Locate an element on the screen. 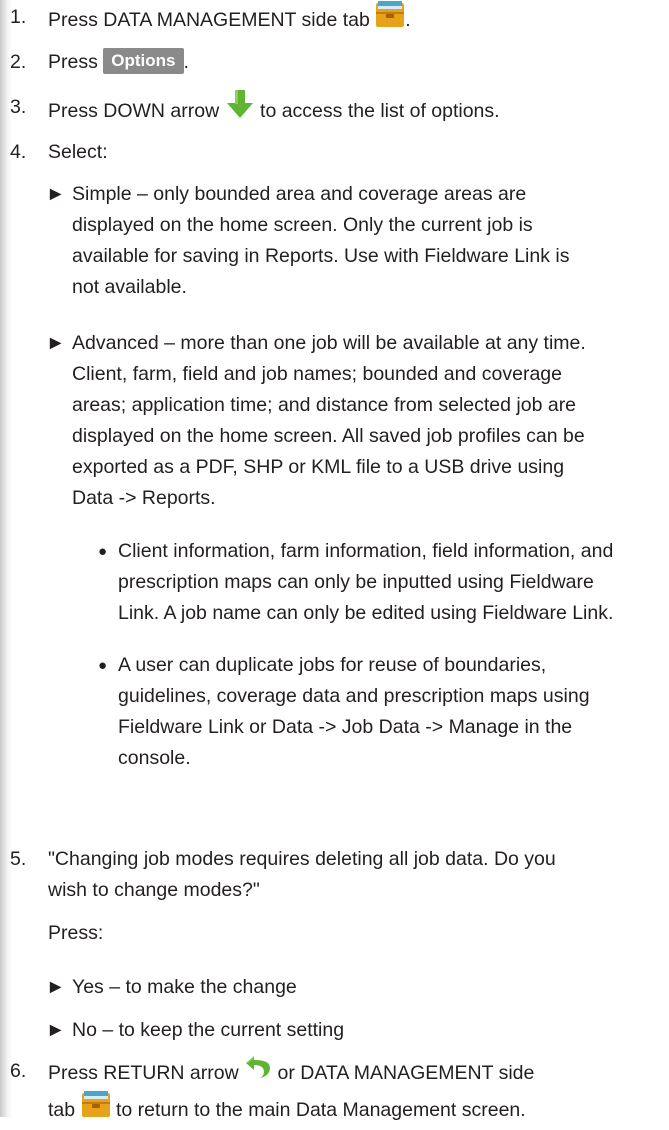 This screenshot has width=669, height=1130. step-number: 6. is located at coordinates (18, 1071).